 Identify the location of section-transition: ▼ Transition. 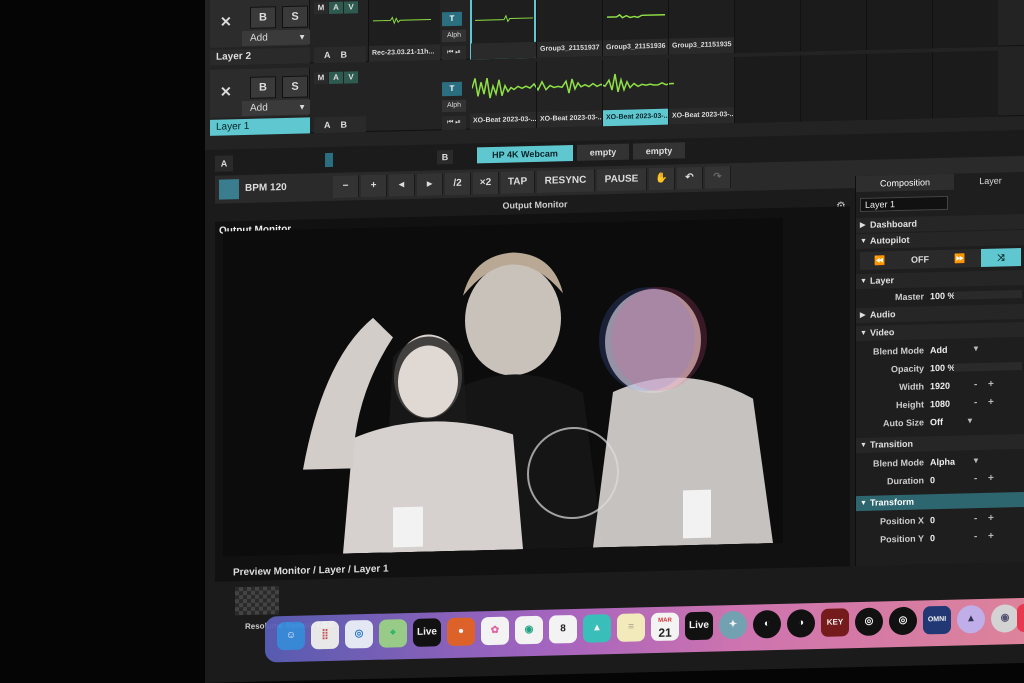
(940, 443).